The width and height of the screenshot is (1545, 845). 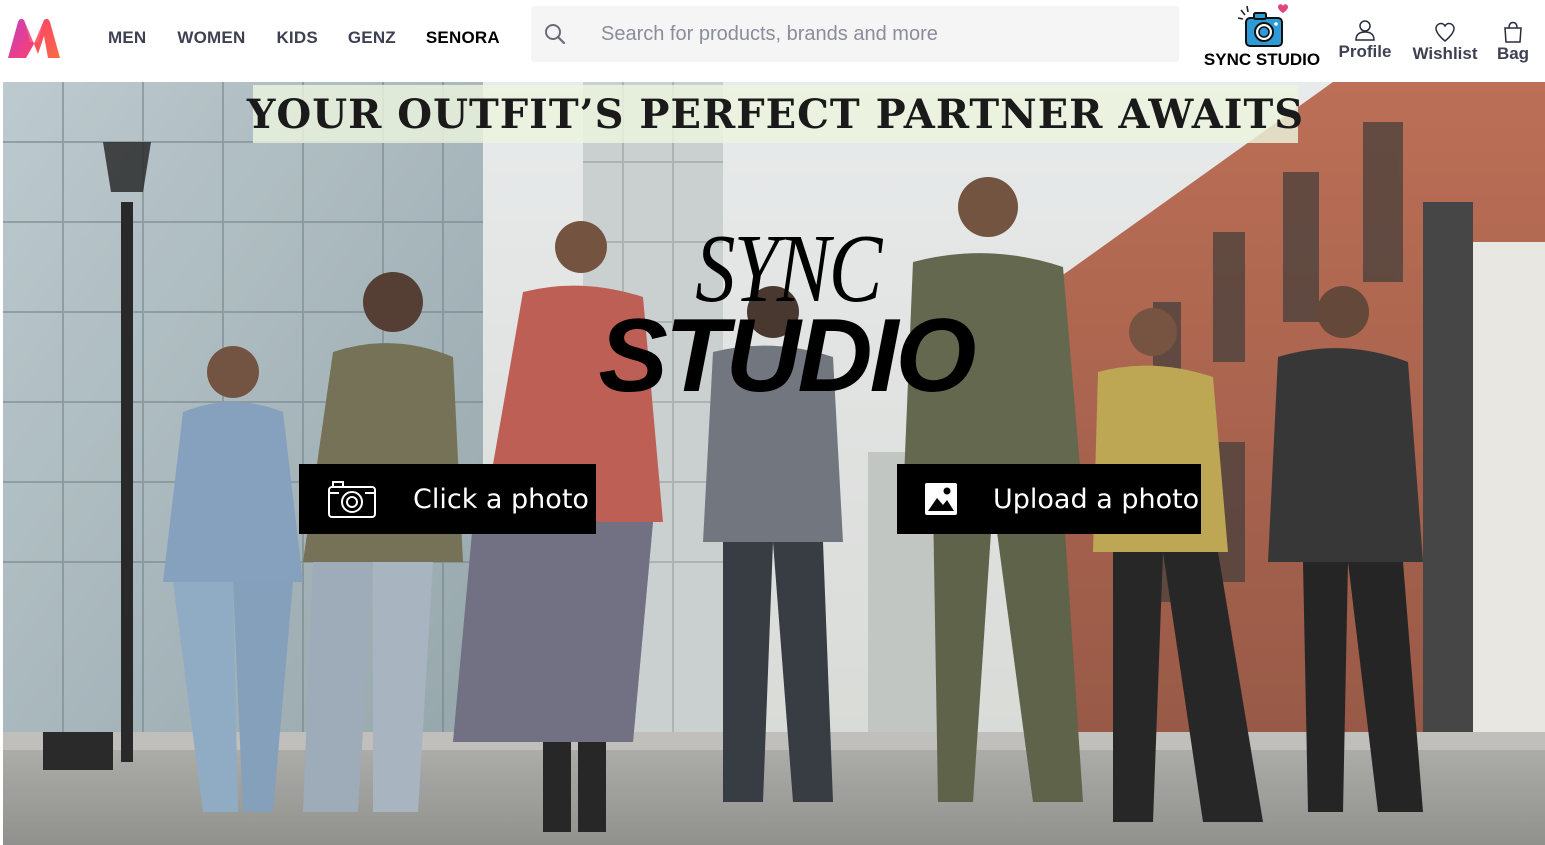 I want to click on search-bar, so click(x=855, y=34).